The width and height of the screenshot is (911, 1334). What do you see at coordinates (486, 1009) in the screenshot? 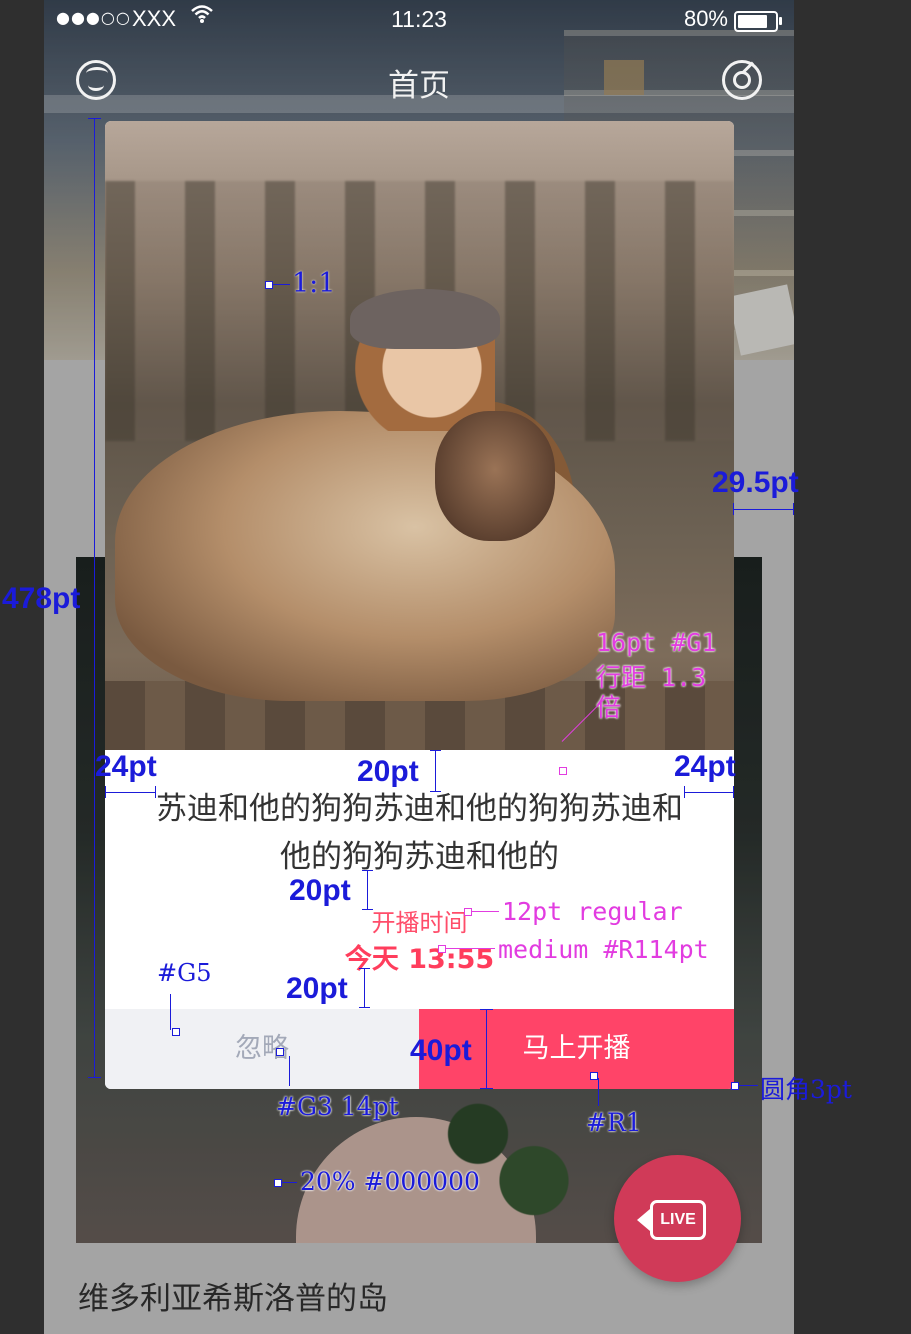
I see `button-height-tick-a` at bounding box center [486, 1009].